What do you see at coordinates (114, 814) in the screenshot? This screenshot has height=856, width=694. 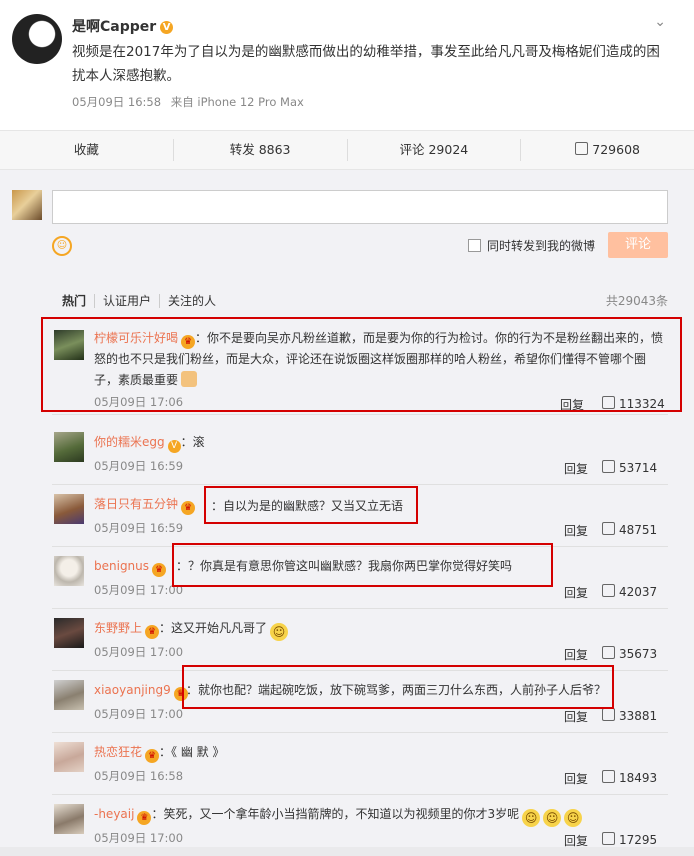 I see `comment-username: -heyaij` at bounding box center [114, 814].